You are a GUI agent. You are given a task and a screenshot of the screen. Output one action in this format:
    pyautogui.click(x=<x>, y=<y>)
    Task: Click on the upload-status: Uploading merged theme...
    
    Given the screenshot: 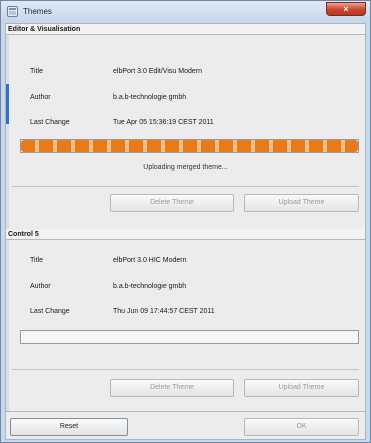 What is the action you would take?
    pyautogui.click(x=185, y=167)
    